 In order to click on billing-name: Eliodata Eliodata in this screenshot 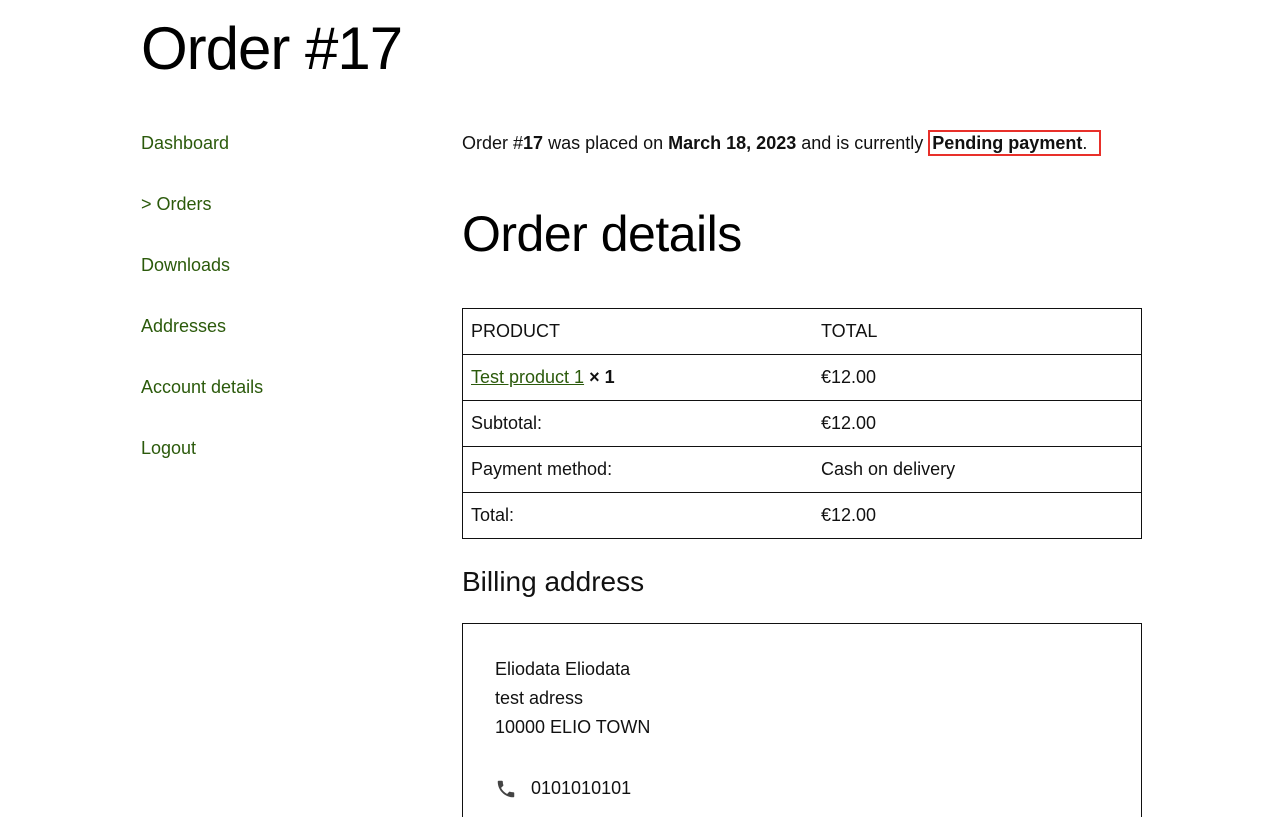, I will do `click(563, 669)`.